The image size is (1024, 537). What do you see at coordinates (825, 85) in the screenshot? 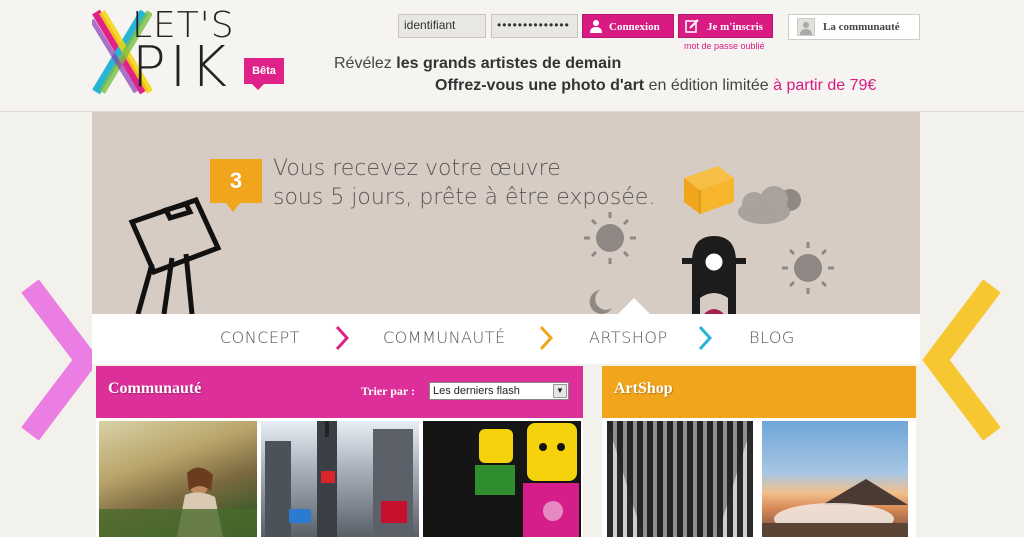
I see `tagline-2-c: à partir de 79€` at bounding box center [825, 85].